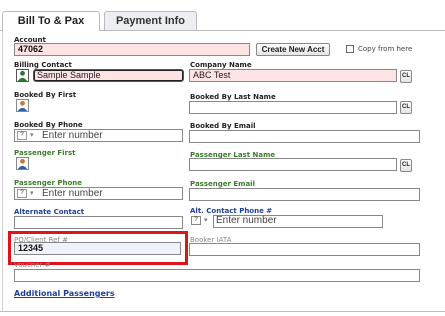 The height and width of the screenshot is (316, 445). Describe the element at coordinates (223, 126) in the screenshot. I see `booked-by-email-label: Booked By Email` at that location.